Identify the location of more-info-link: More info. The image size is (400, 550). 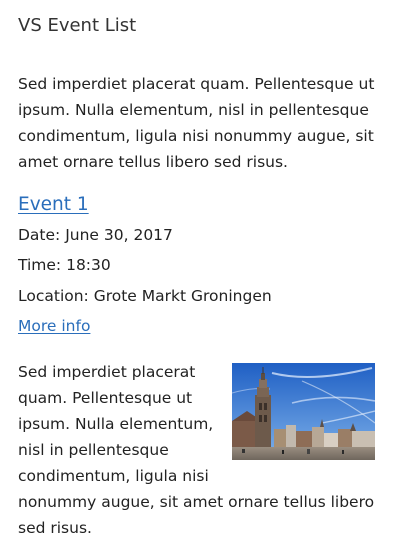
(54, 326).